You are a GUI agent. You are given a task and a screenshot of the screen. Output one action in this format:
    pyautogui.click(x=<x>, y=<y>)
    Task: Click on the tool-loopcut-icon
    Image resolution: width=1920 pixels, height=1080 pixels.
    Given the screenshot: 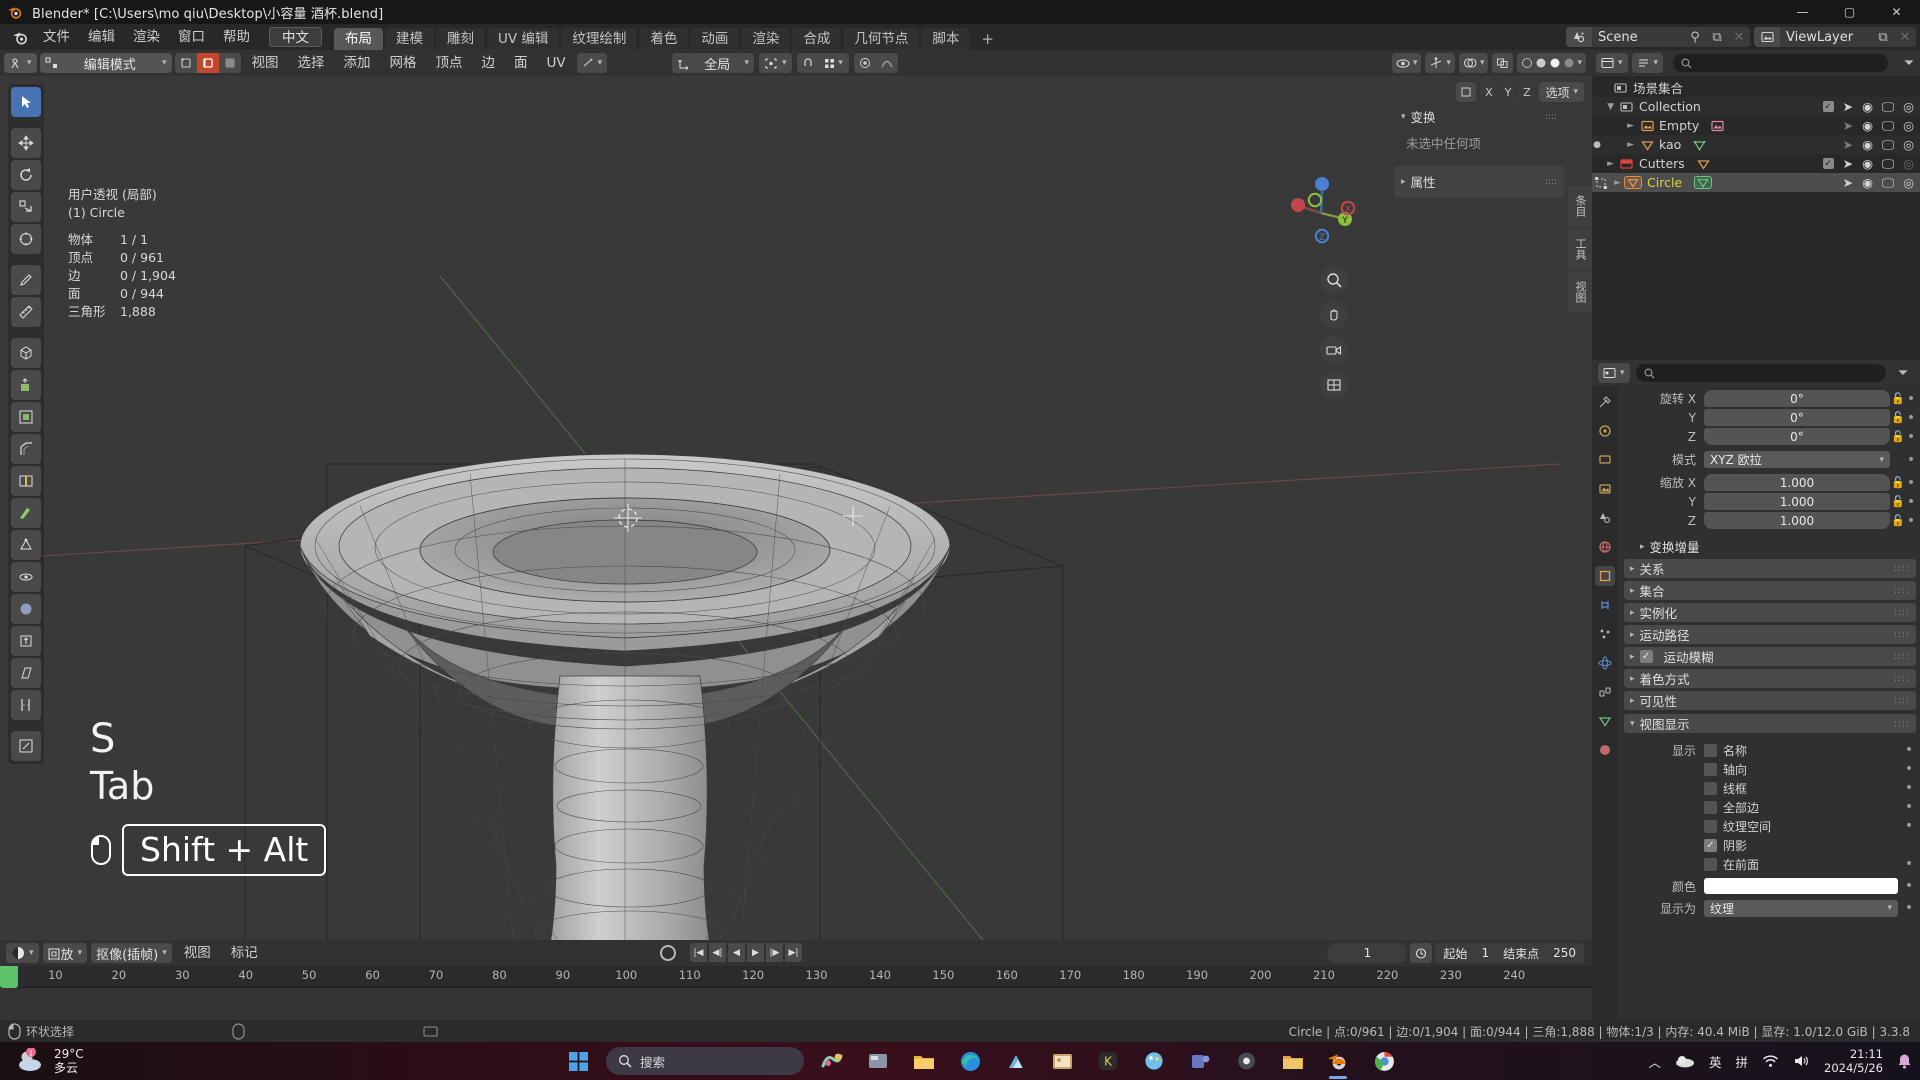 What is the action you would take?
    pyautogui.click(x=26, y=481)
    